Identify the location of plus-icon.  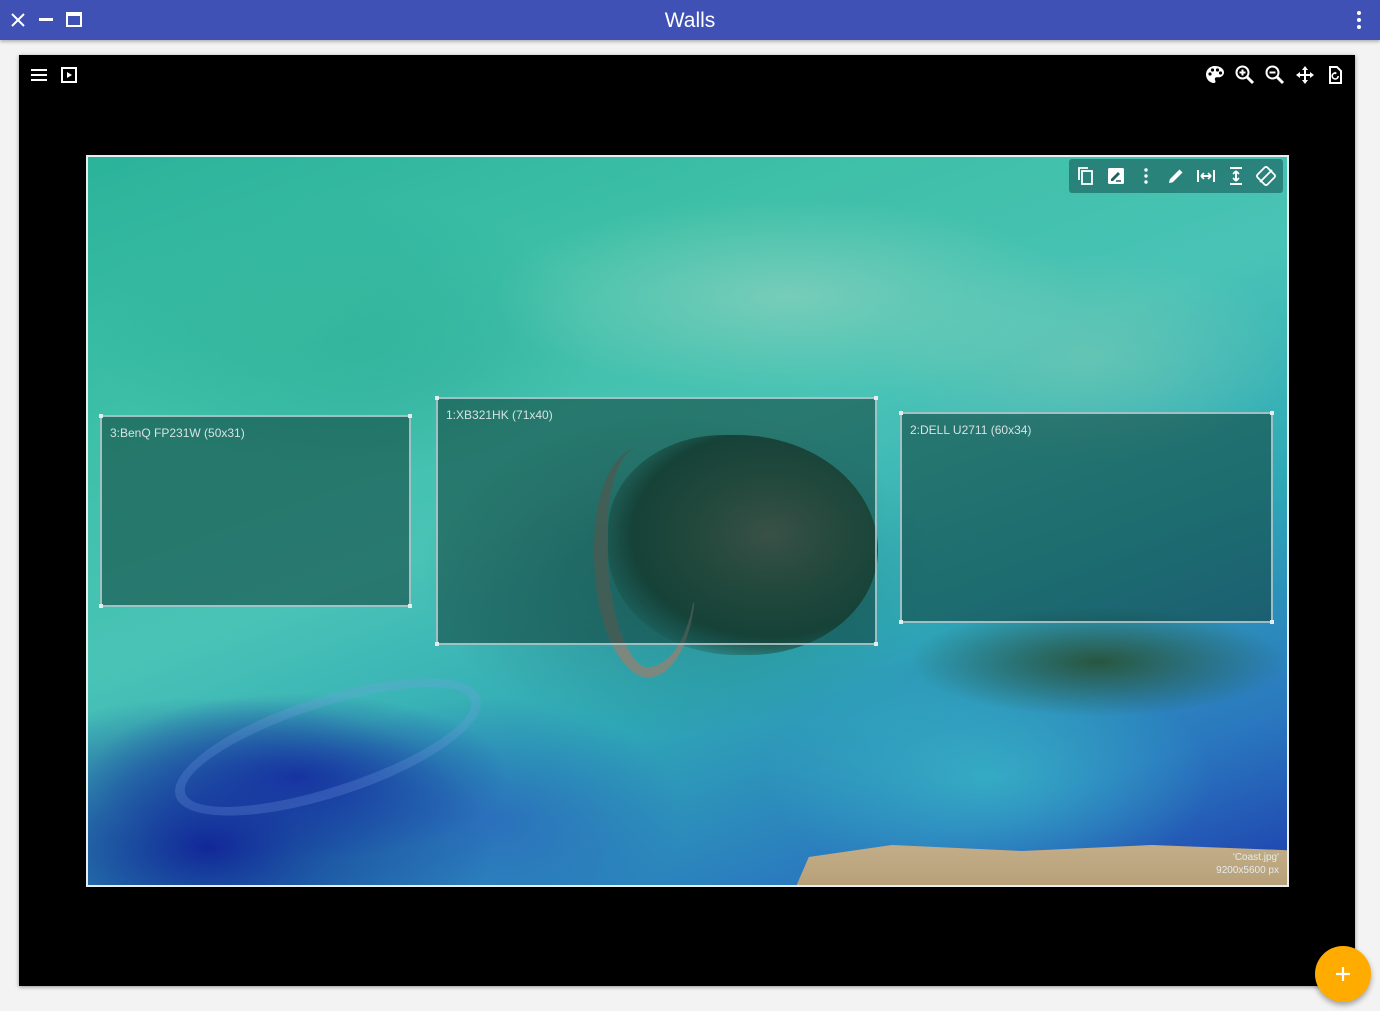
(1343, 974).